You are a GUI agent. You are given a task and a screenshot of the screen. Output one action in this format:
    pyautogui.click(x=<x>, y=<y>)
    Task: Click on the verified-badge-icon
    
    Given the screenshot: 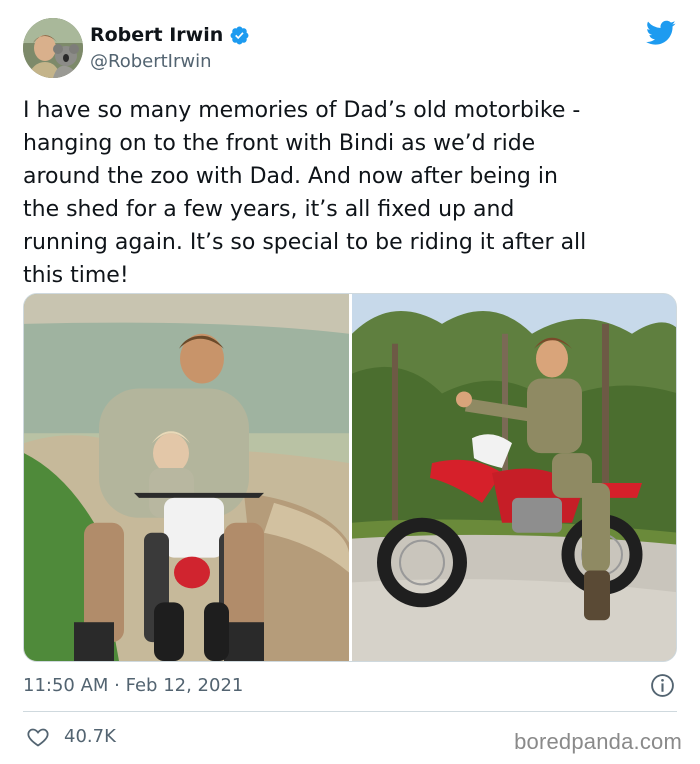 What is the action you would take?
    pyautogui.click(x=239, y=35)
    